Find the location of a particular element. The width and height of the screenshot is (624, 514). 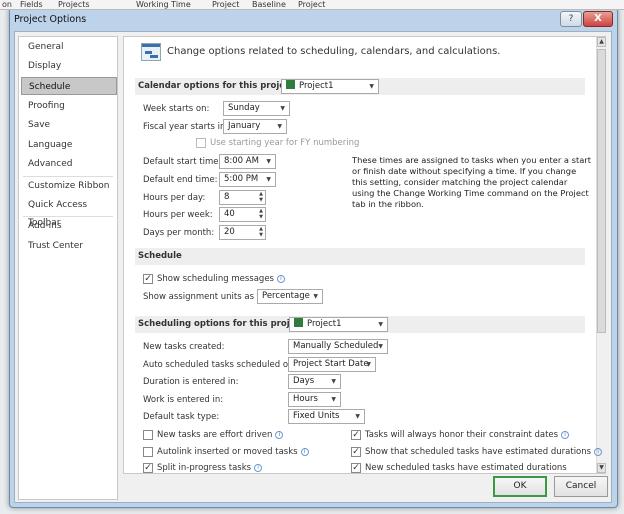

new-estimated-checkbox: ✓ is located at coordinates (356, 468).